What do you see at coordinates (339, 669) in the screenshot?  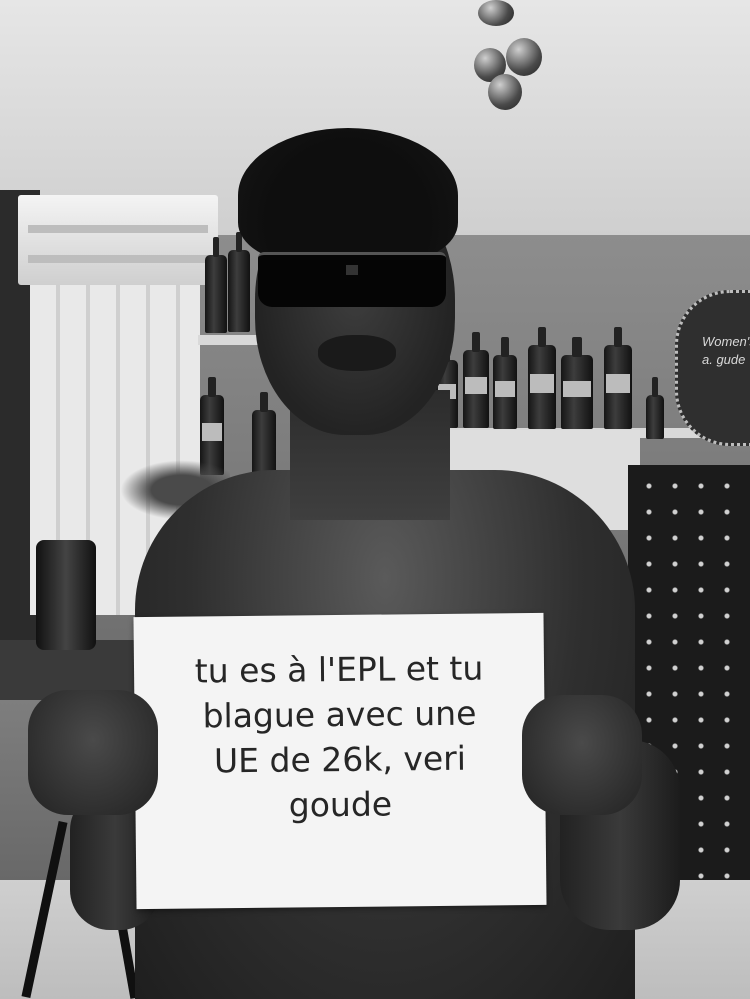 I see `sign-line: tu es à l'EPL et tu` at bounding box center [339, 669].